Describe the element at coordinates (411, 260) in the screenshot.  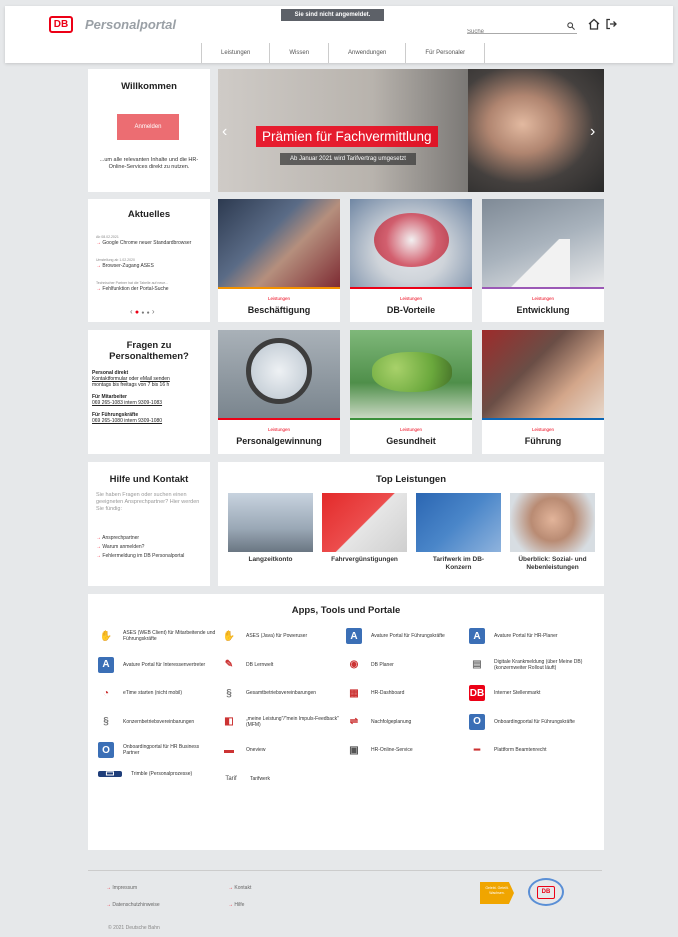
I see `tile-db-vorteile: Leistungen DB-Vorteile` at that location.